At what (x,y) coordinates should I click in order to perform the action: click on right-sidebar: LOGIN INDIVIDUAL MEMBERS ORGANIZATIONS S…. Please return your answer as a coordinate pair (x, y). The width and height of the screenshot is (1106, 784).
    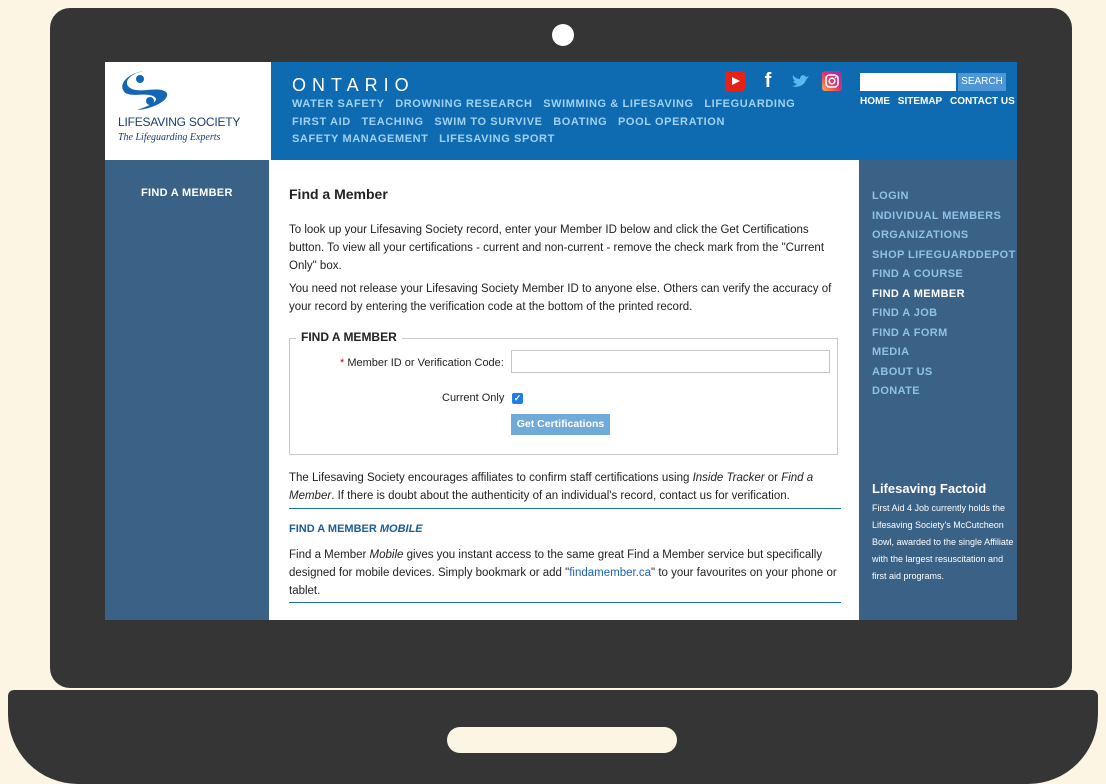
    Looking at the image, I should click on (938, 390).